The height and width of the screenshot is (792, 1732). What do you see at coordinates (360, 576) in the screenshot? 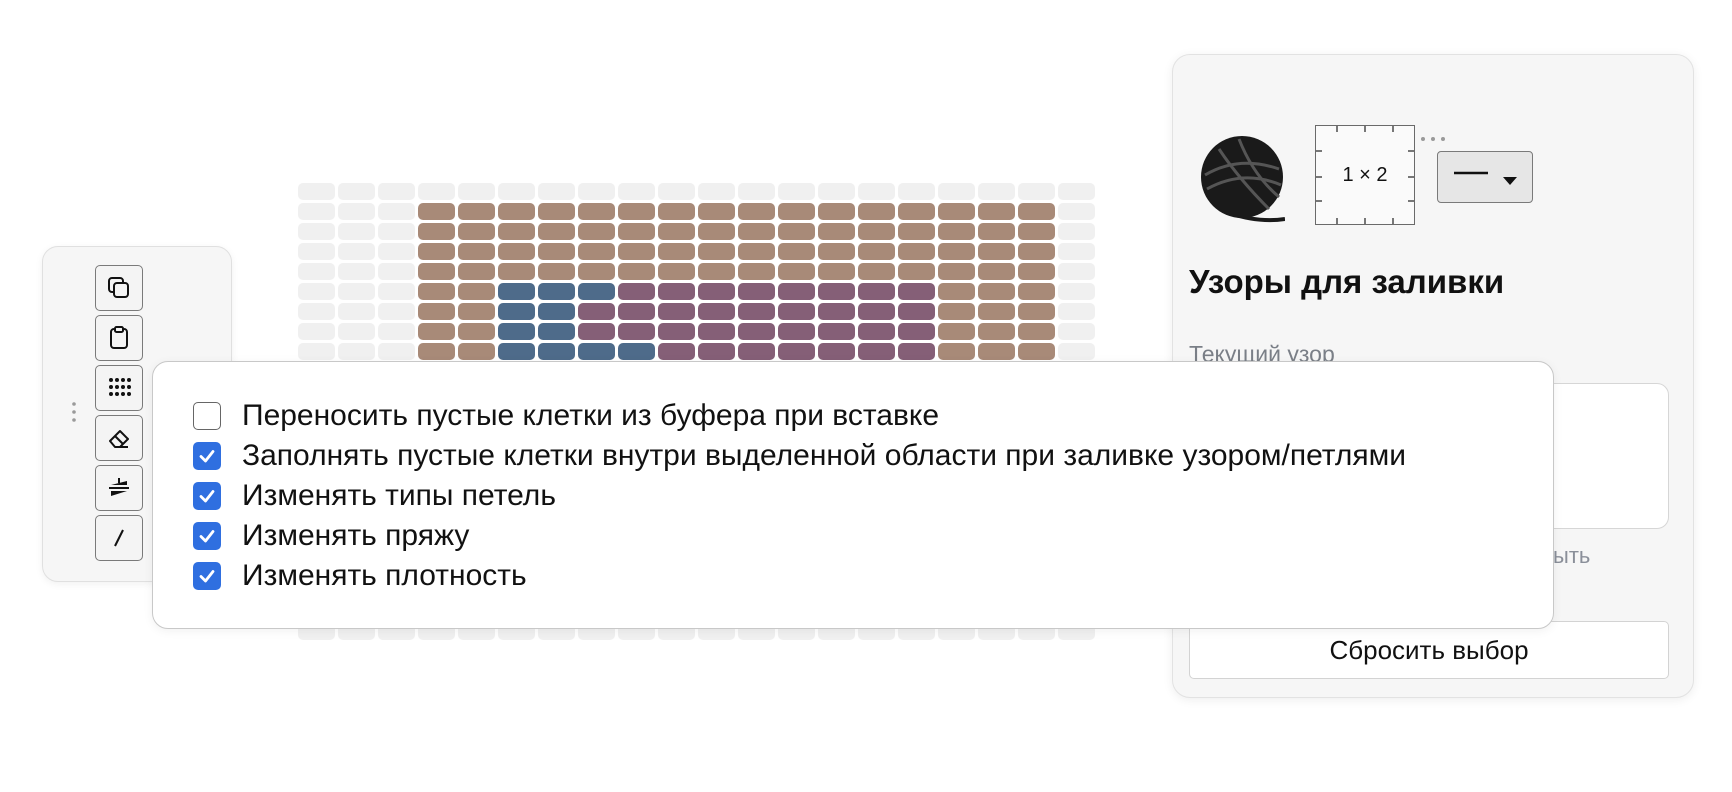
I see `option-row: Изменять плотность` at bounding box center [360, 576].